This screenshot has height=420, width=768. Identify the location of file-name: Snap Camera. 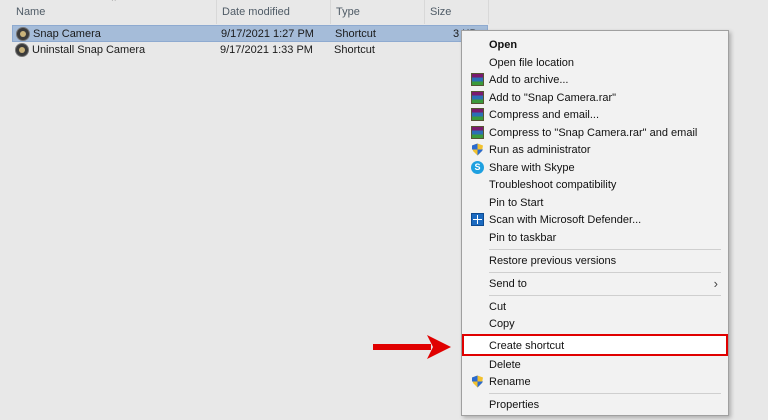
(67, 34).